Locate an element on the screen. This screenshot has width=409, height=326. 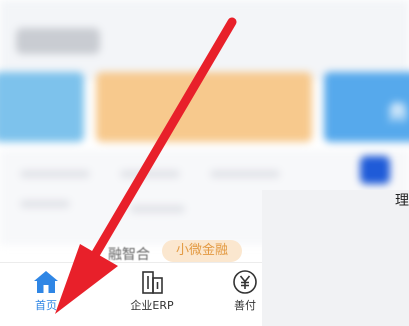
section-badge: 小微金融 is located at coordinates (202, 251).